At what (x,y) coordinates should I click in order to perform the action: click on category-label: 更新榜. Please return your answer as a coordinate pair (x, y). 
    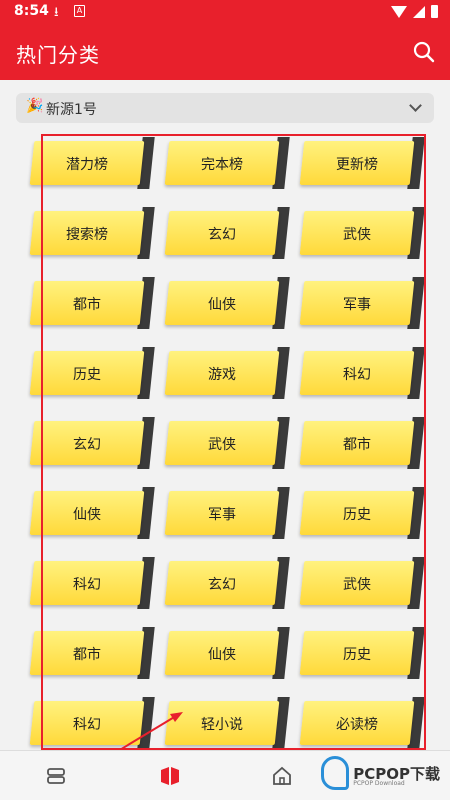
    Looking at the image, I should click on (357, 165).